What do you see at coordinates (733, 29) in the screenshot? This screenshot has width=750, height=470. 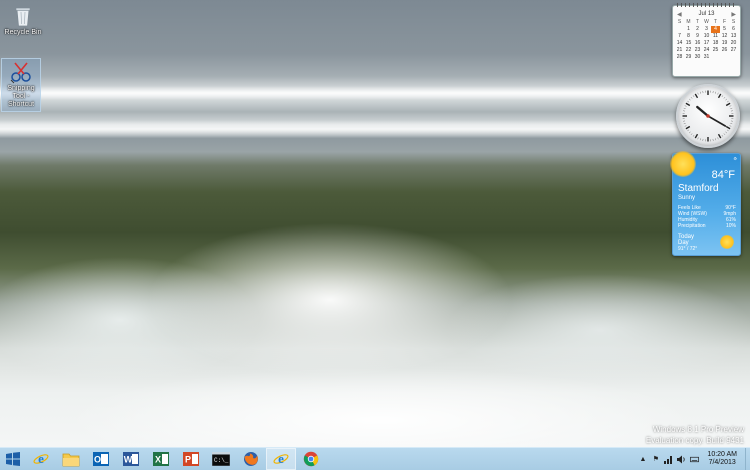 I see `calendar-day: 6` at bounding box center [733, 29].